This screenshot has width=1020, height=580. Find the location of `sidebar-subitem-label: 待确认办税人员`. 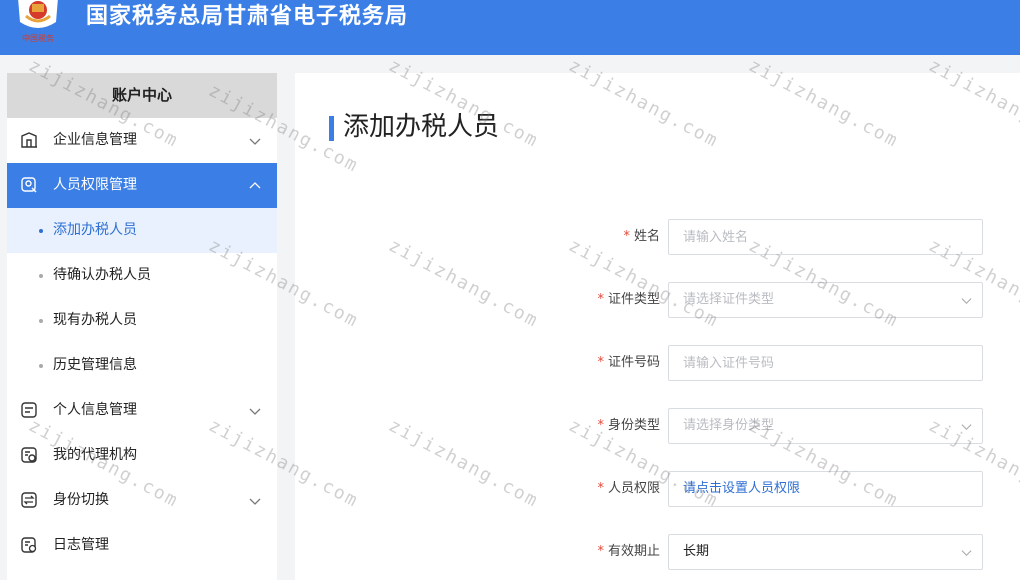

sidebar-subitem-label: 待确认办税人员 is located at coordinates (102, 275).